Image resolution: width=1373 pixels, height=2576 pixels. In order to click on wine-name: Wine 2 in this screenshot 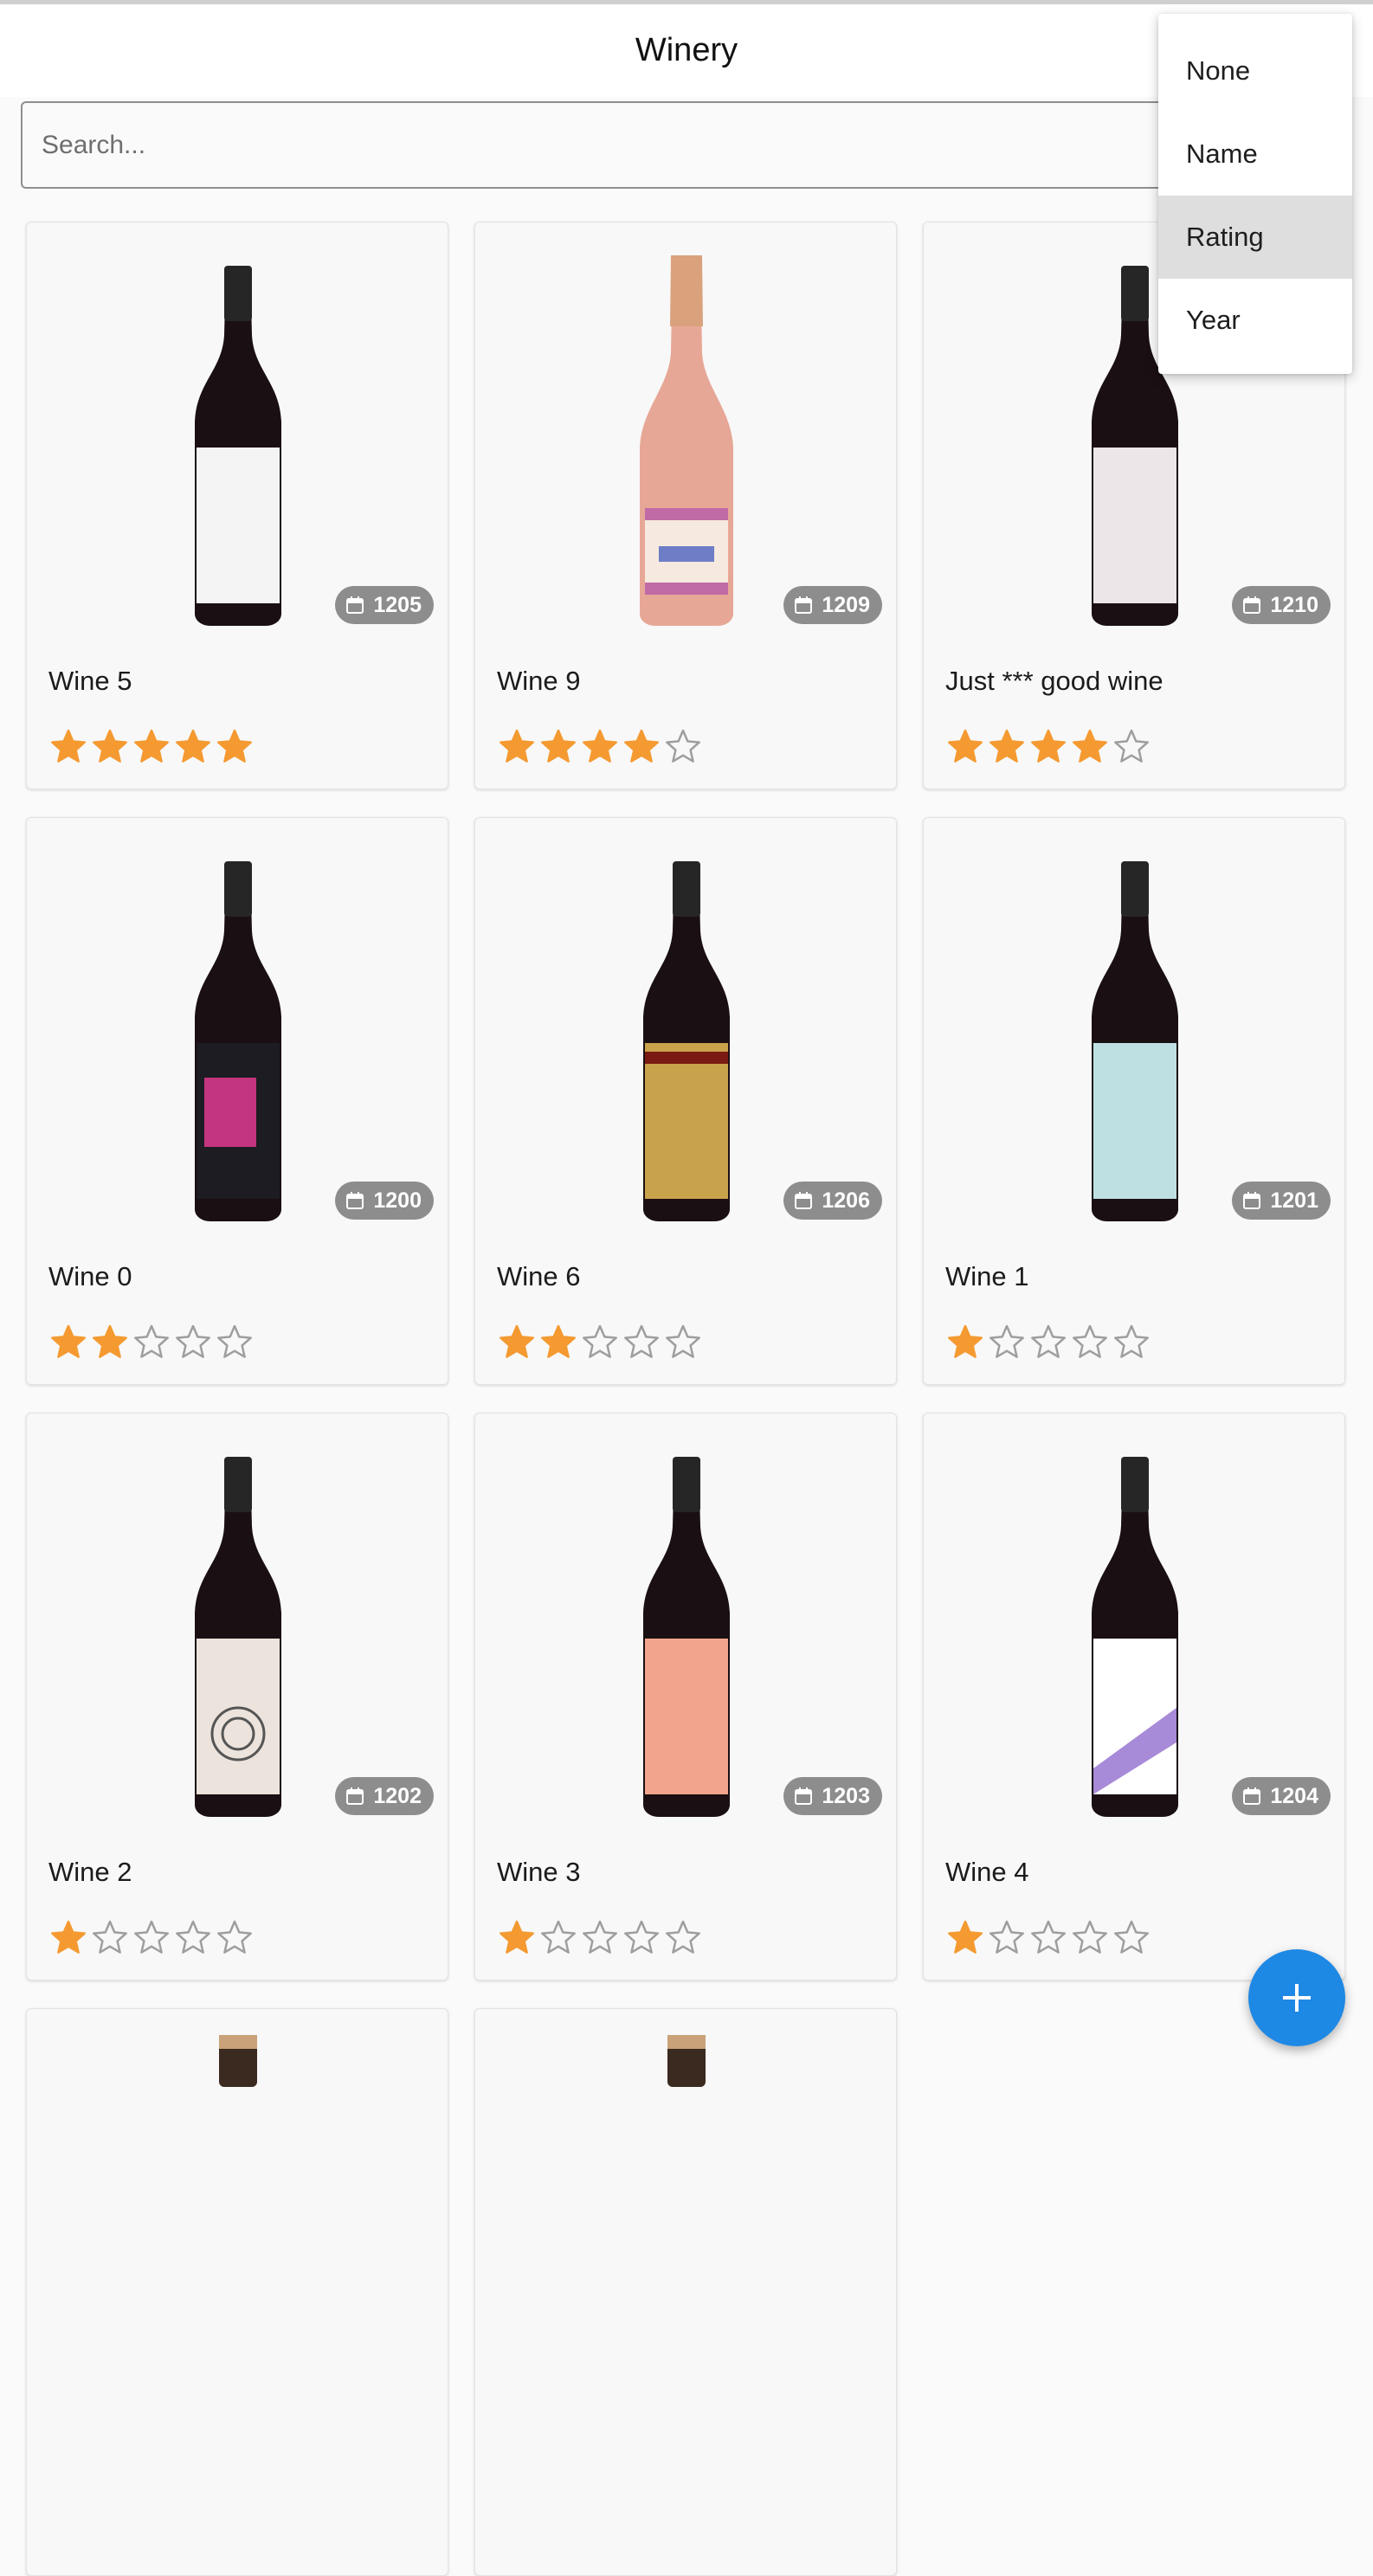, I will do `click(90, 1872)`.